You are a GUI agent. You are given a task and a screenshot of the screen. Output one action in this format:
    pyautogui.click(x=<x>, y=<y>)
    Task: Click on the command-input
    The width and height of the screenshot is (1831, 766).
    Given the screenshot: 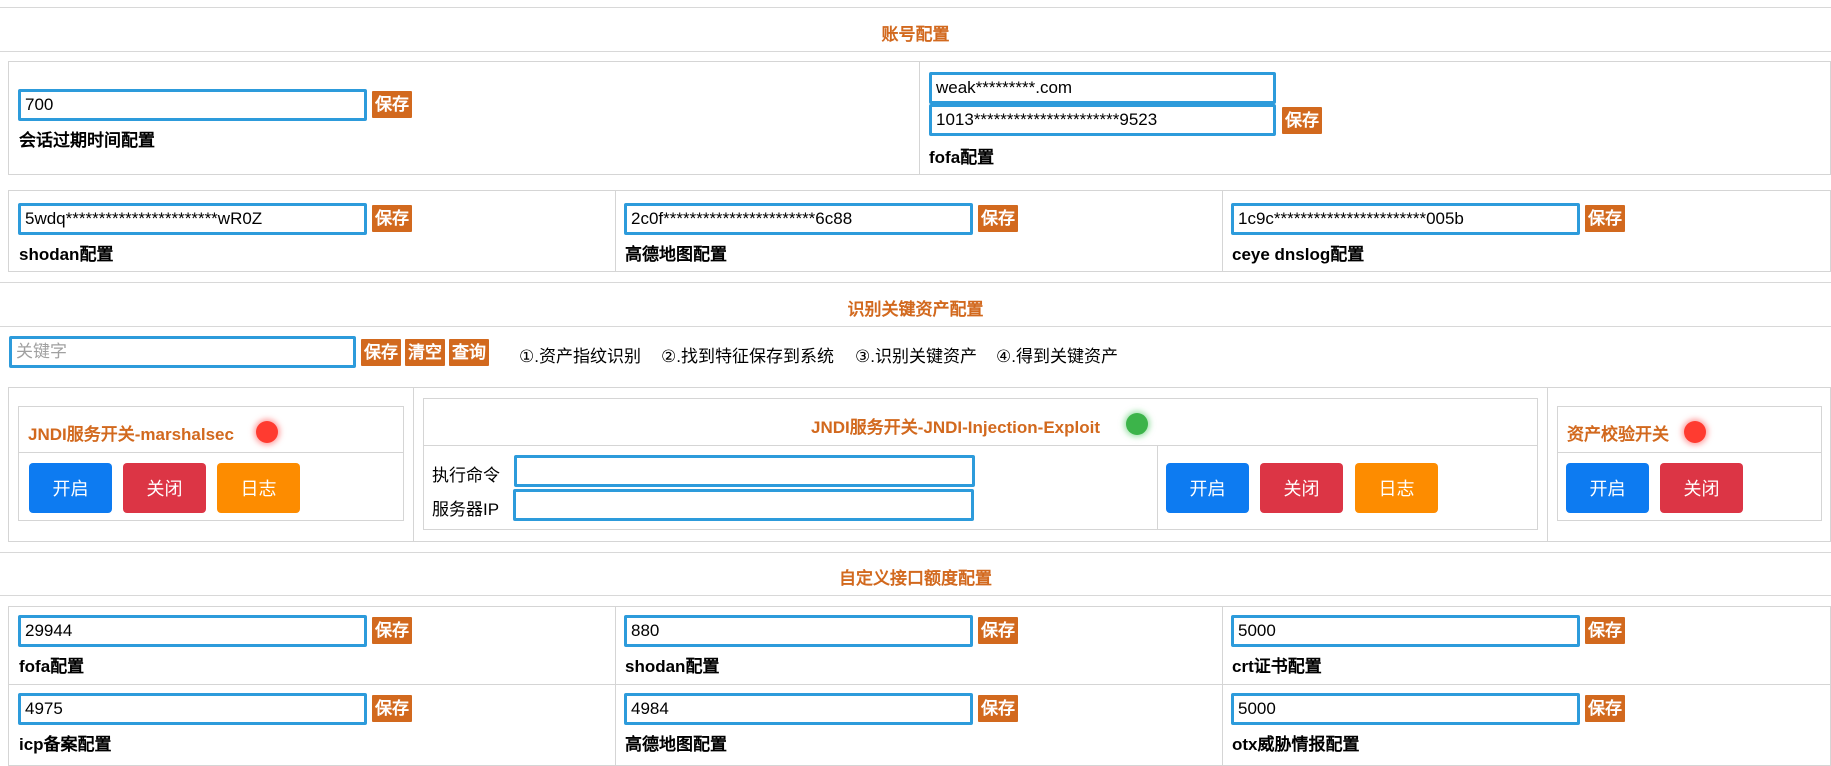 What is the action you would take?
    pyautogui.click(x=744, y=471)
    